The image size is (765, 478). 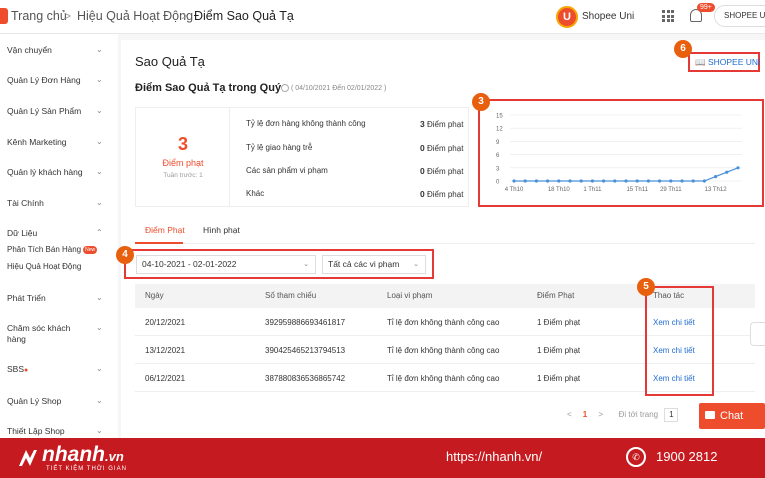 I want to click on chart-xtick-label: 18 Th10, so click(x=559, y=190).